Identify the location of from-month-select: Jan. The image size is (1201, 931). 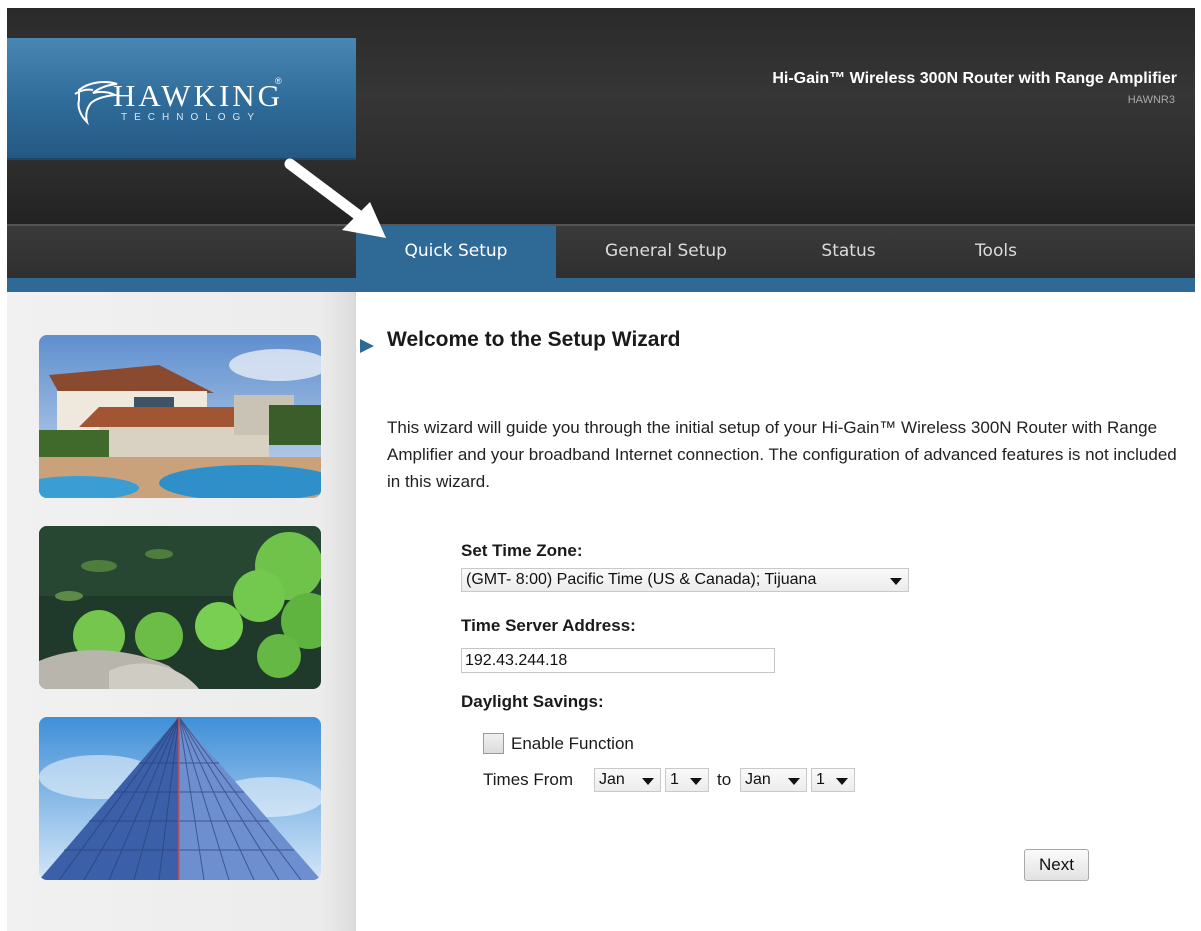
(627, 780).